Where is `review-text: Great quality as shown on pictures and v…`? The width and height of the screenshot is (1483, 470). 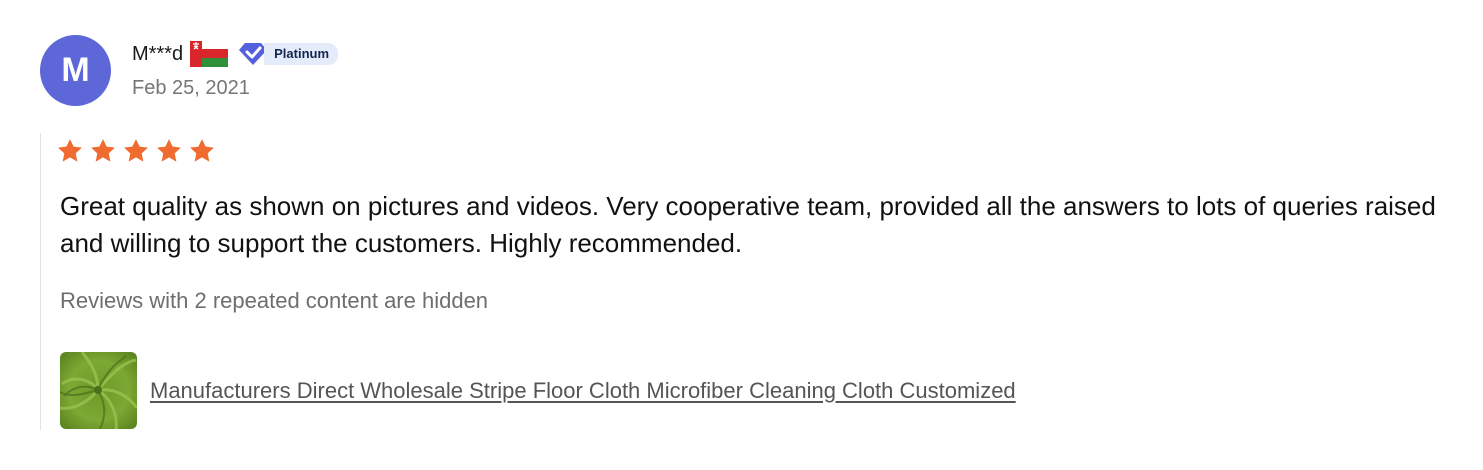
review-text: Great quality as shown on pictures and v… is located at coordinates (748, 224).